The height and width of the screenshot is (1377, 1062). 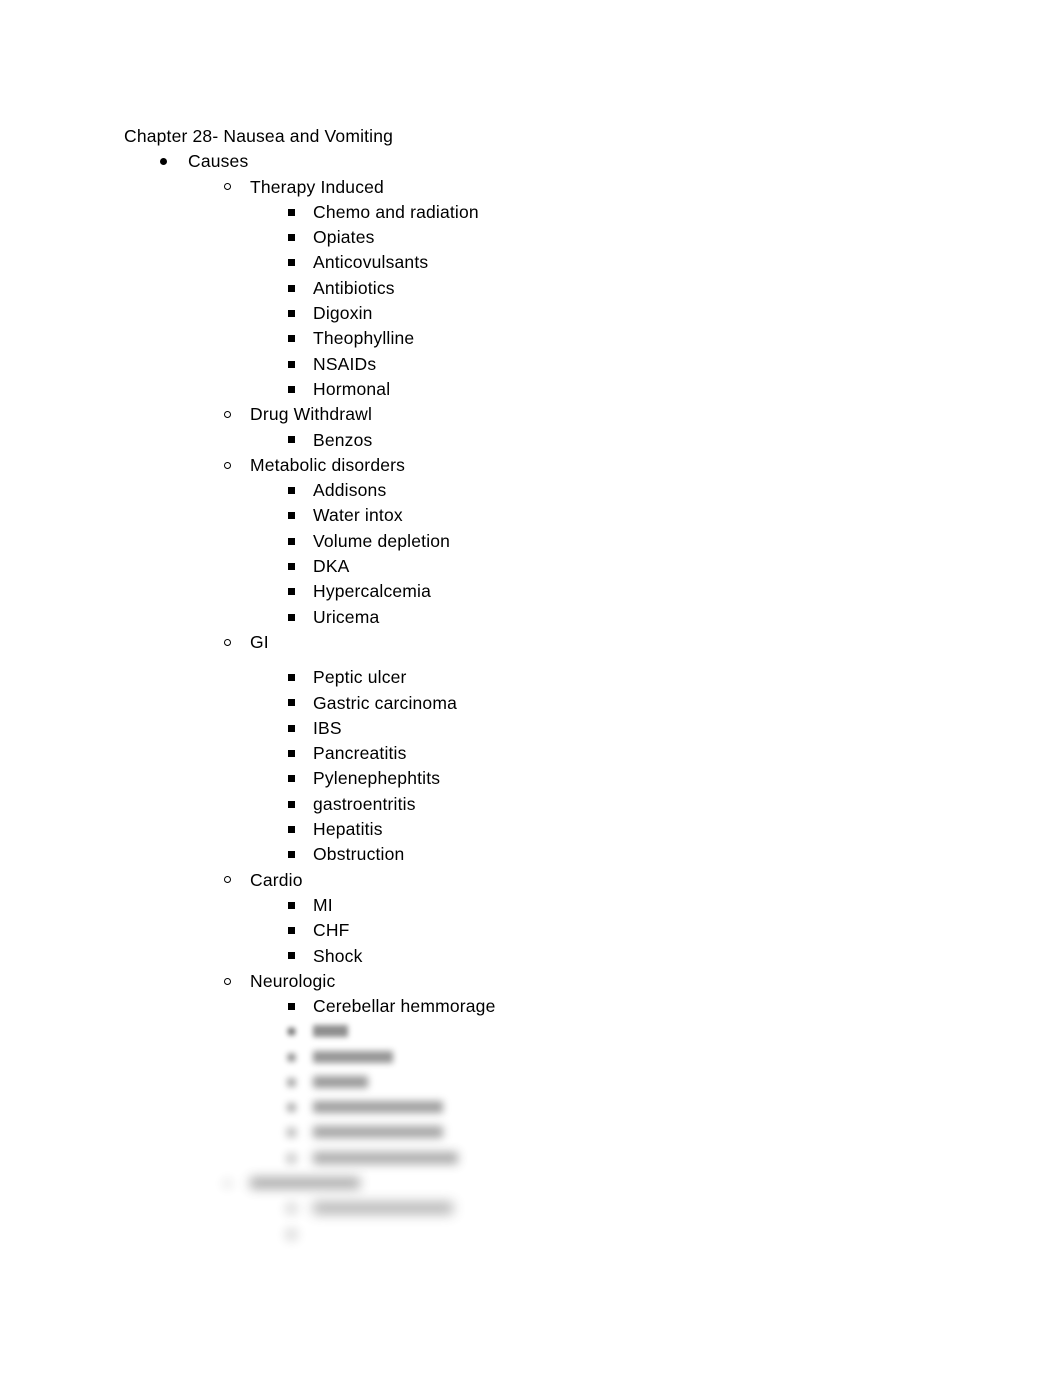 I want to click on list-item: Theophylline, so click(x=554, y=338).